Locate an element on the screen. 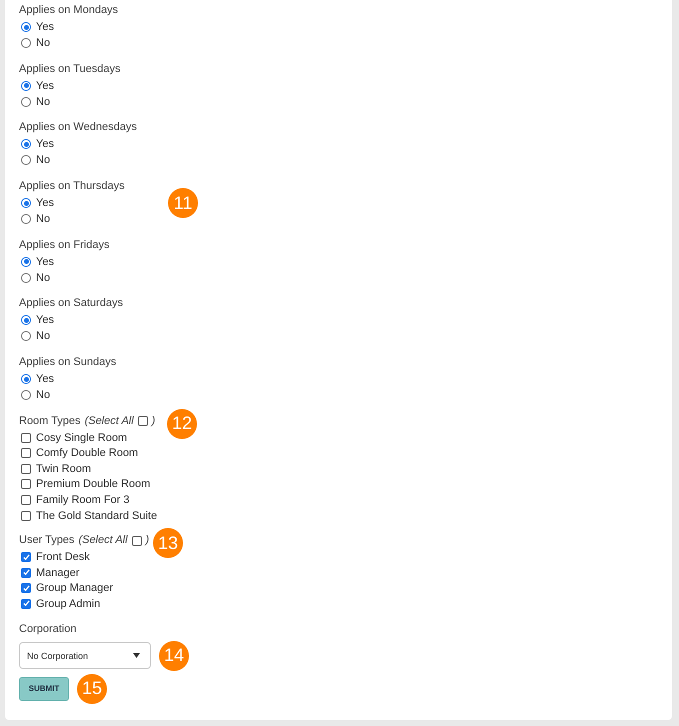  submit-button: SUBMIT is located at coordinates (44, 688).